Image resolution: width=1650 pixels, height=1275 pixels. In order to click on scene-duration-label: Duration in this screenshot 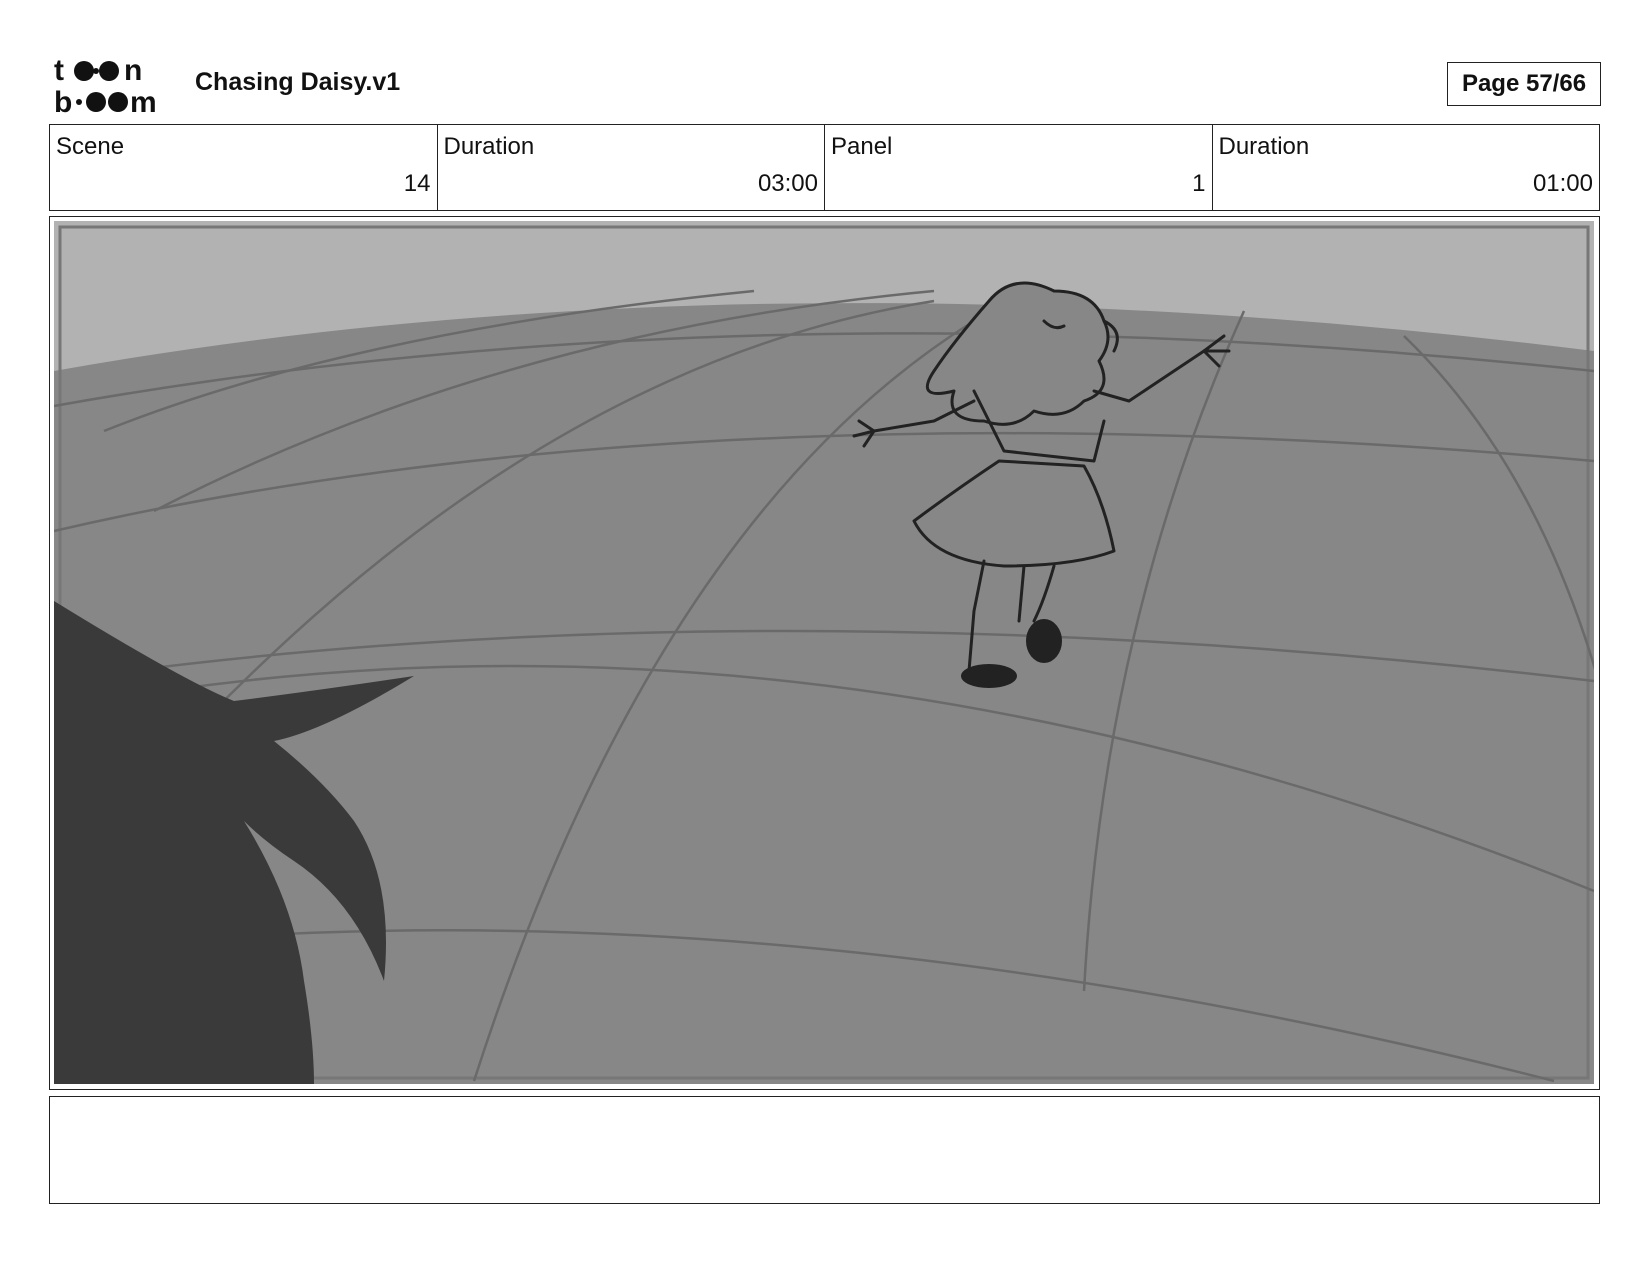, I will do `click(489, 146)`.